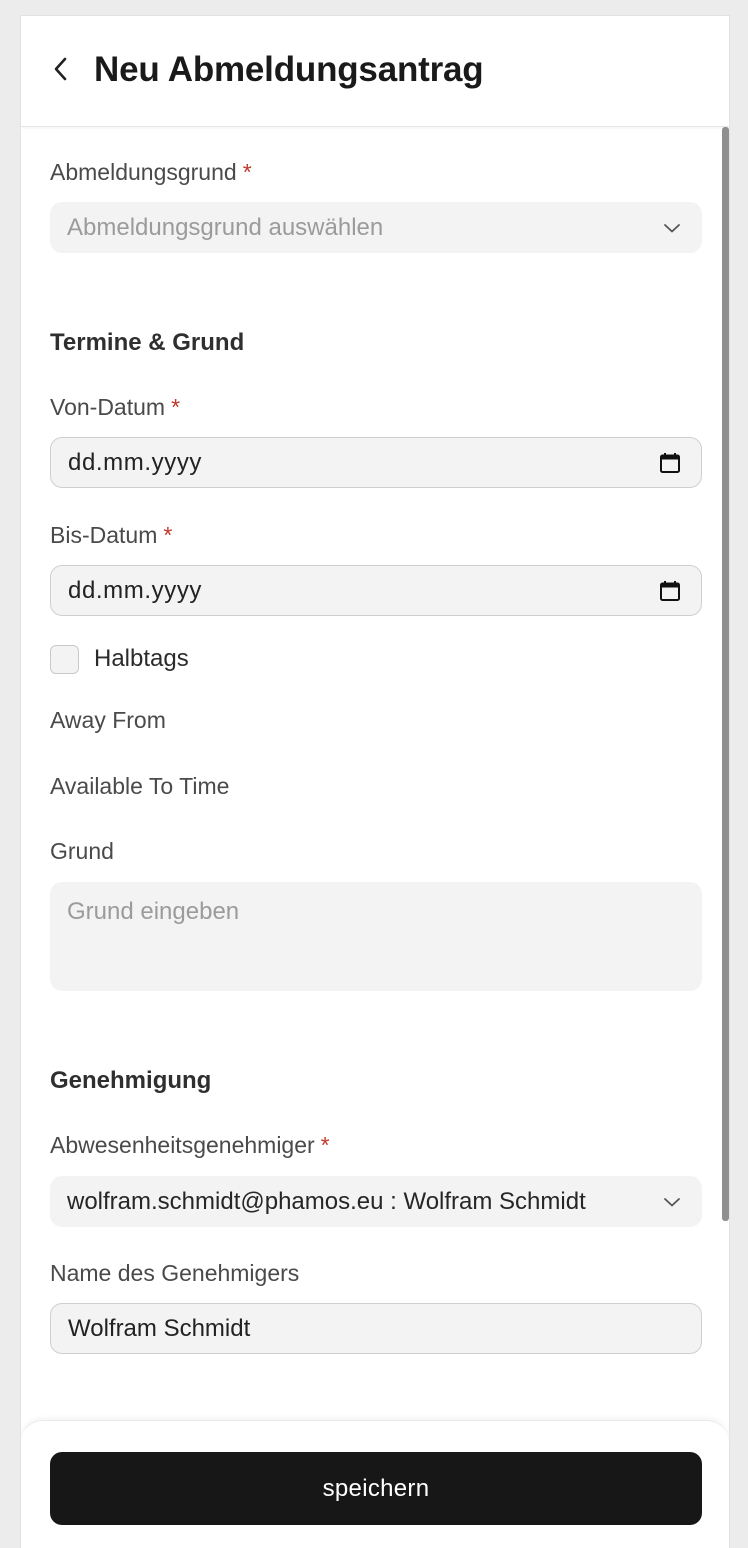 The image size is (748, 1548). Describe the element at coordinates (141, 659) in the screenshot. I see `half-day-label: Halbtags` at that location.